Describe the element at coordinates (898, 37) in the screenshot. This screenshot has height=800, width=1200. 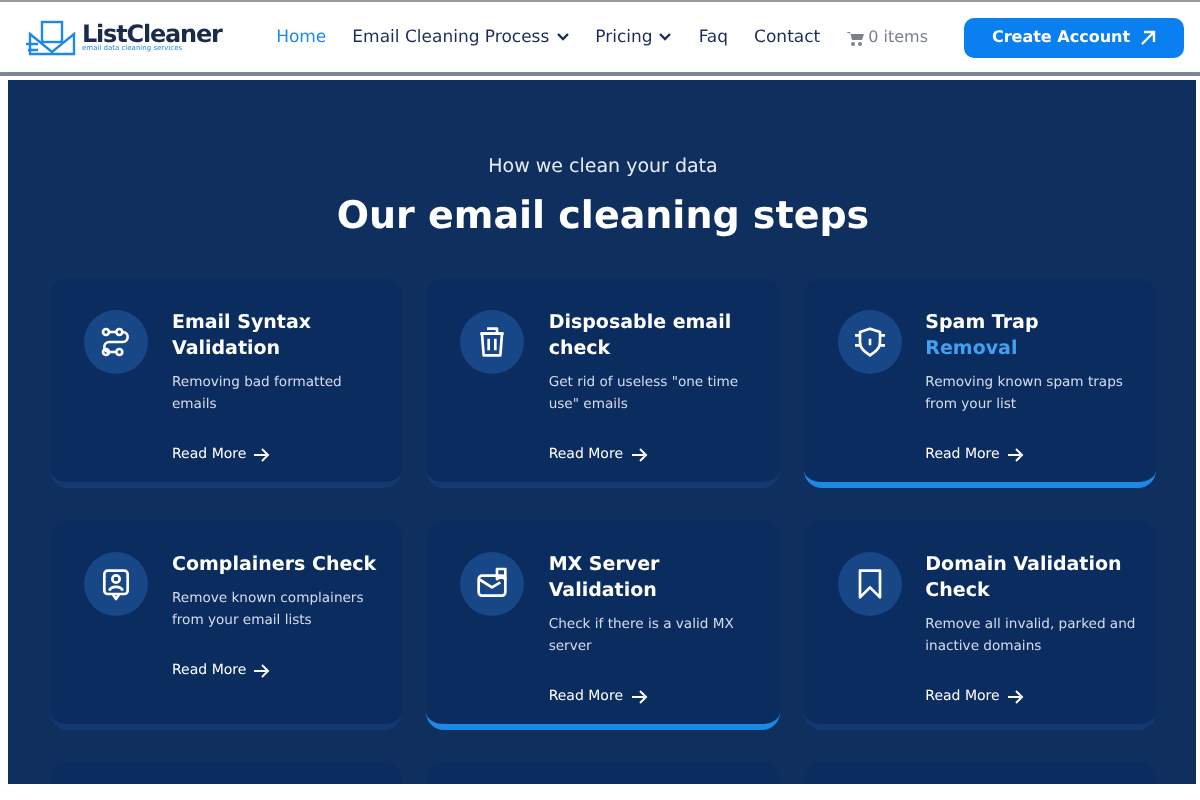
I see `cart-count: 0 items` at that location.